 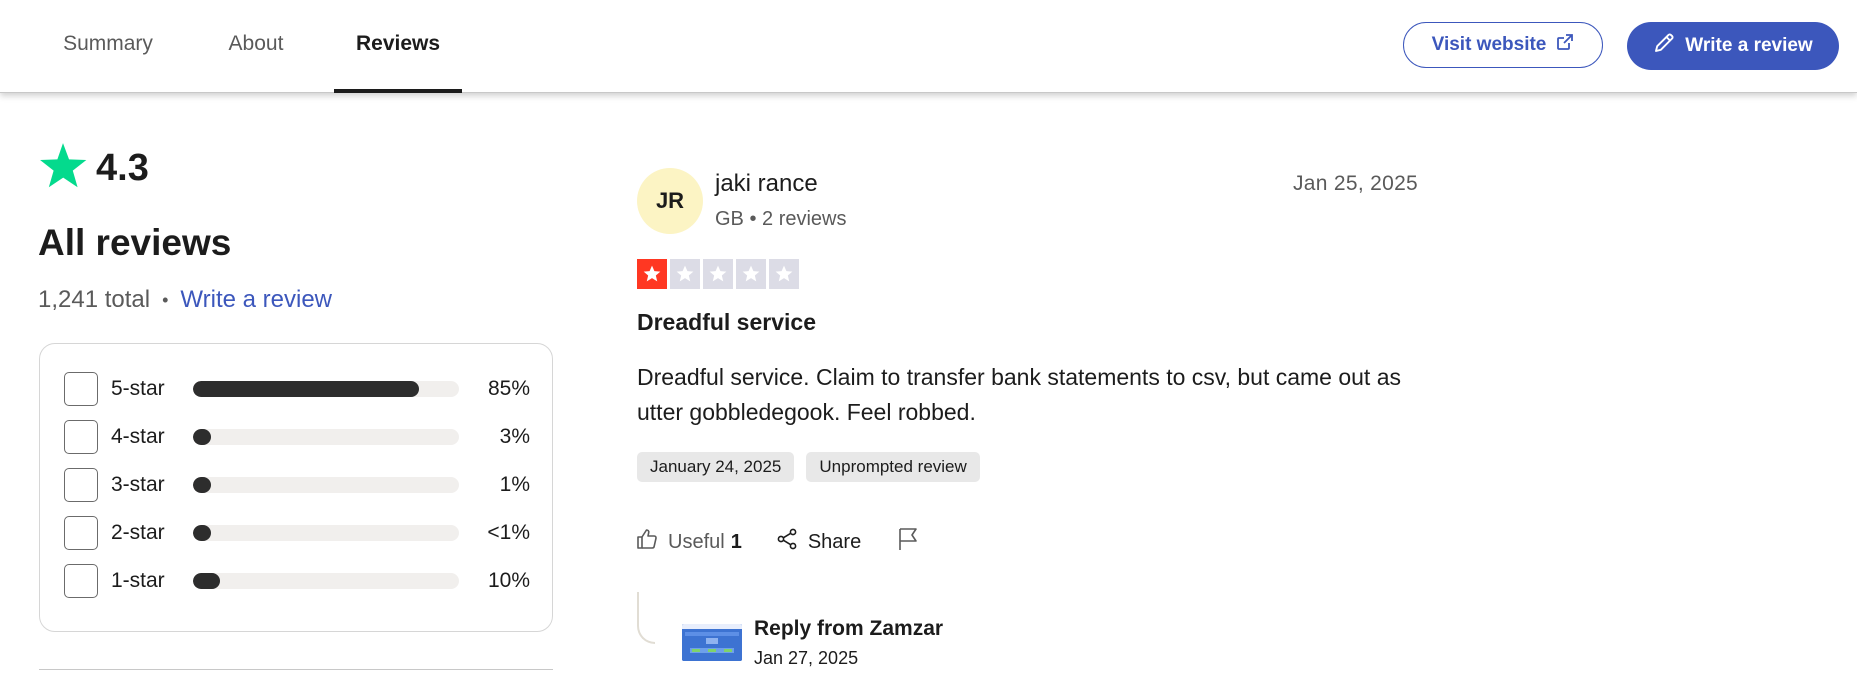 What do you see at coordinates (81, 581) in the screenshot?
I see `filter-checkbox-1-star` at bounding box center [81, 581].